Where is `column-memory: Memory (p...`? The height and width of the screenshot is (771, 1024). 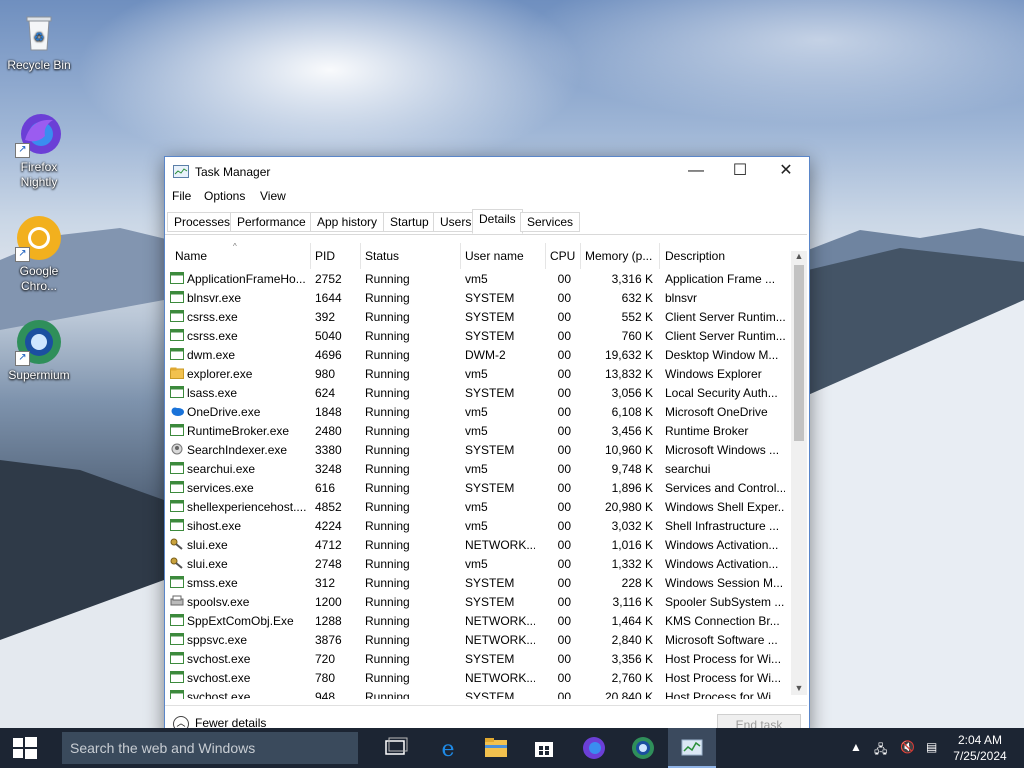
column-memory: Memory (p... is located at coordinates (618, 256).